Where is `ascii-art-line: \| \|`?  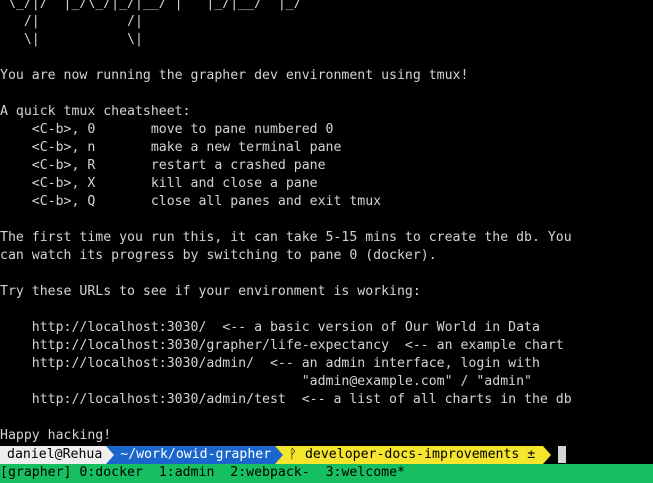 ascii-art-line: \| \| is located at coordinates (71, 39).